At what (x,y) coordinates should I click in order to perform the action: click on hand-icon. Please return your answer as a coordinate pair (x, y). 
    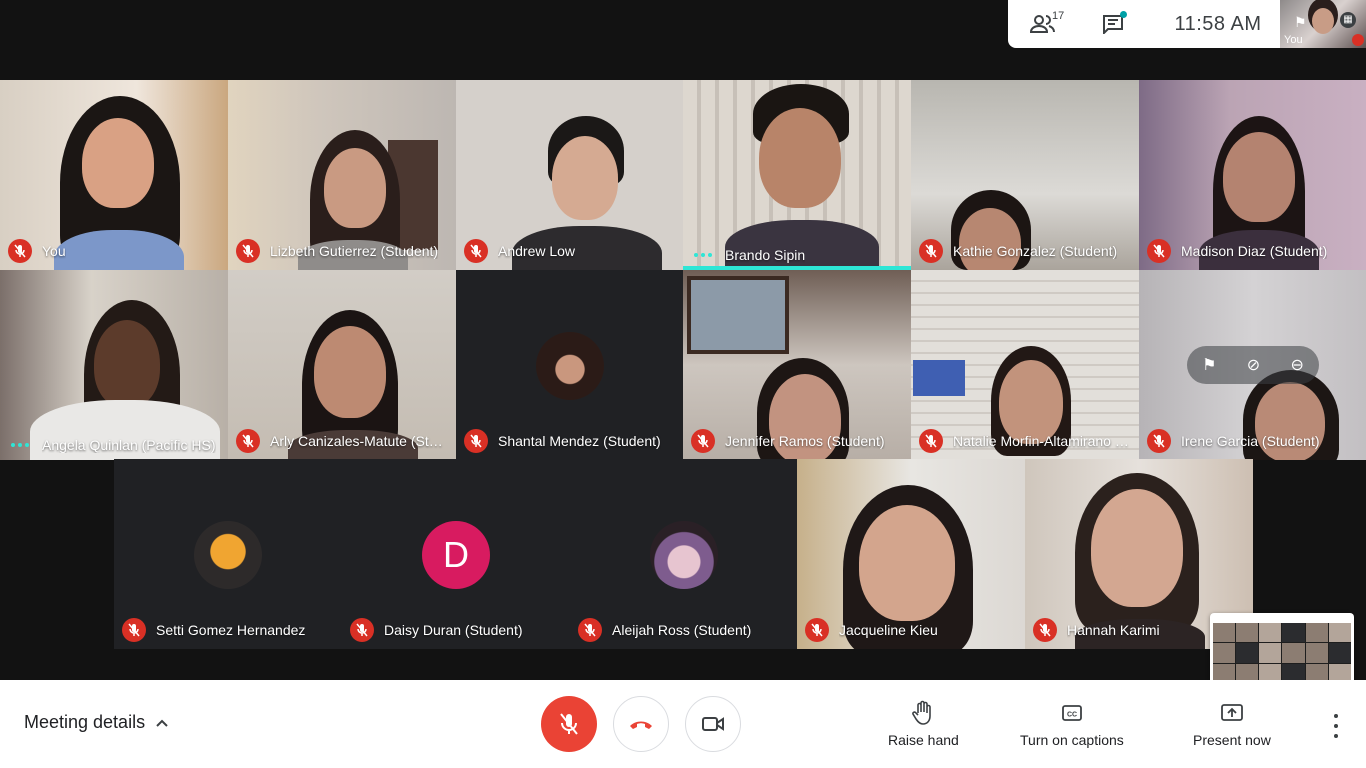
    Looking at the image, I should click on (922, 712).